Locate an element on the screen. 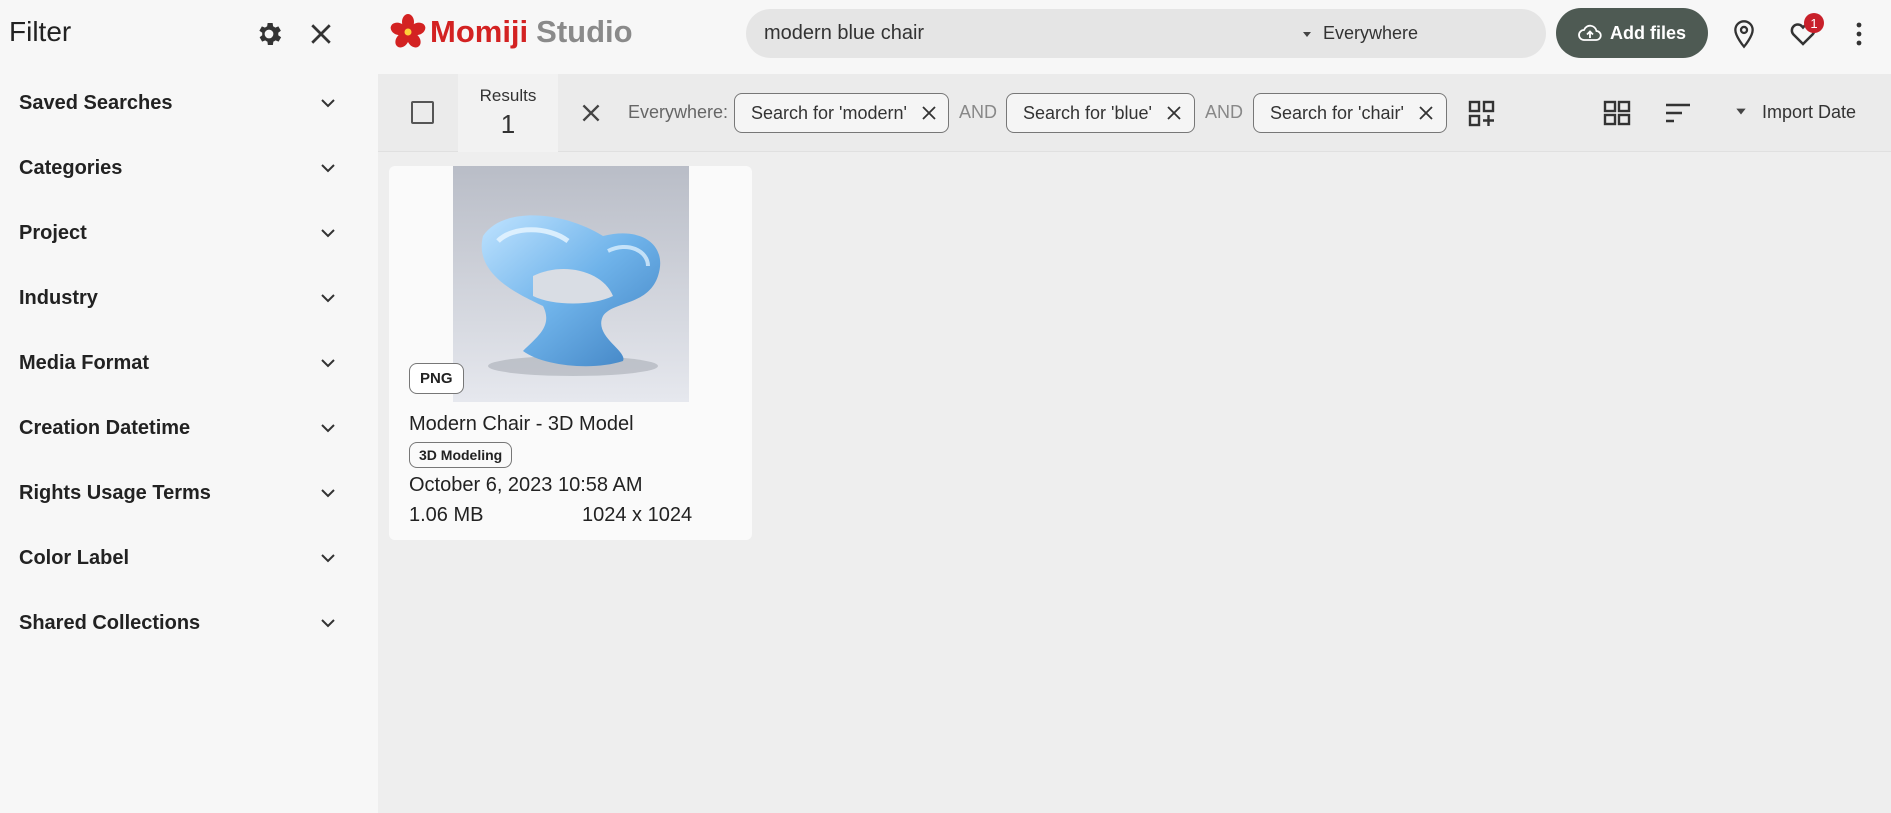 The height and width of the screenshot is (813, 1891). add-files-button: Add files is located at coordinates (1632, 33).